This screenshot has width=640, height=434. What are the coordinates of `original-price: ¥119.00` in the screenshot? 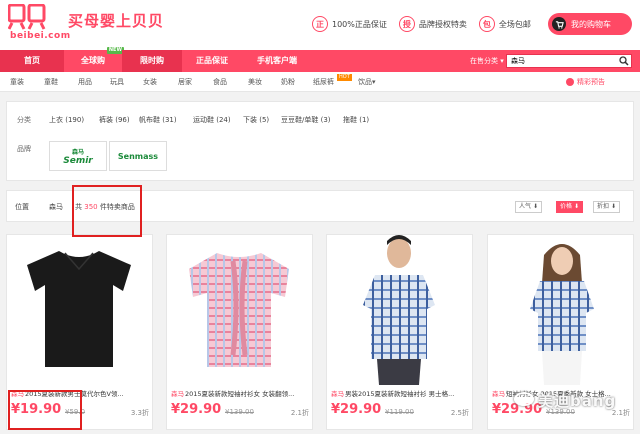 It's located at (399, 412).